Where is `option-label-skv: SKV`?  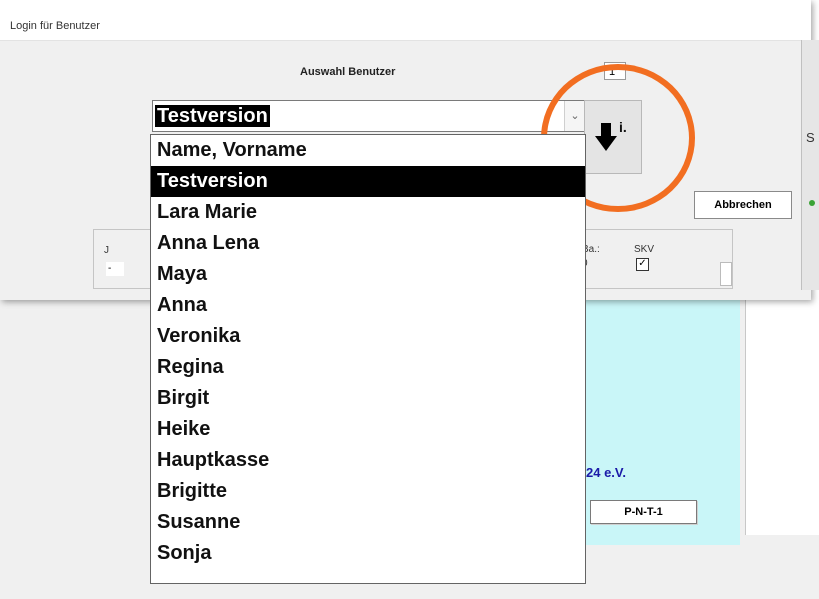
option-label-skv: SKV is located at coordinates (644, 249).